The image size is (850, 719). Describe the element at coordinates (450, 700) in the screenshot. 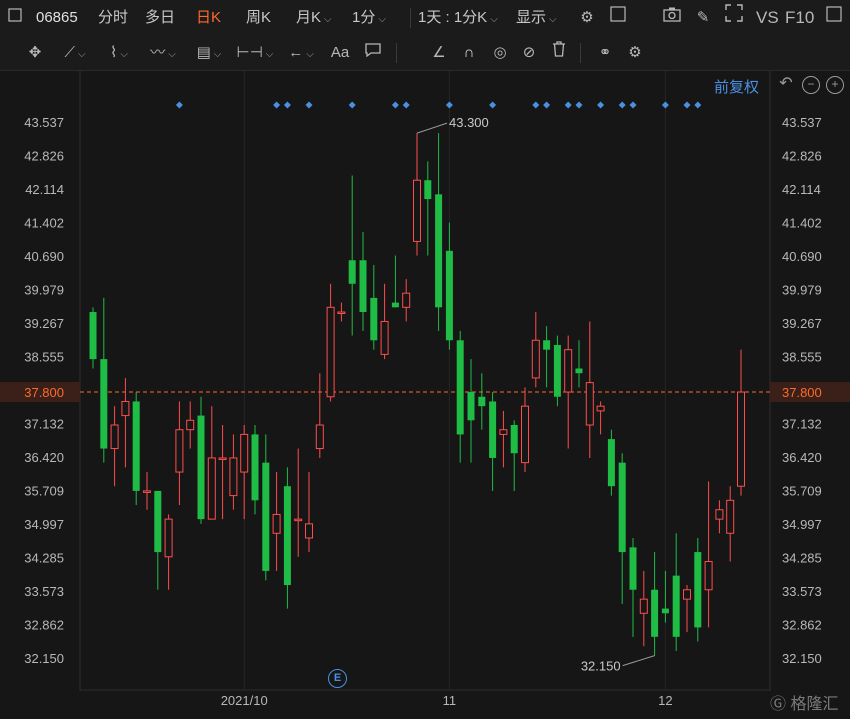

I see `x-axis-label: 11` at that location.